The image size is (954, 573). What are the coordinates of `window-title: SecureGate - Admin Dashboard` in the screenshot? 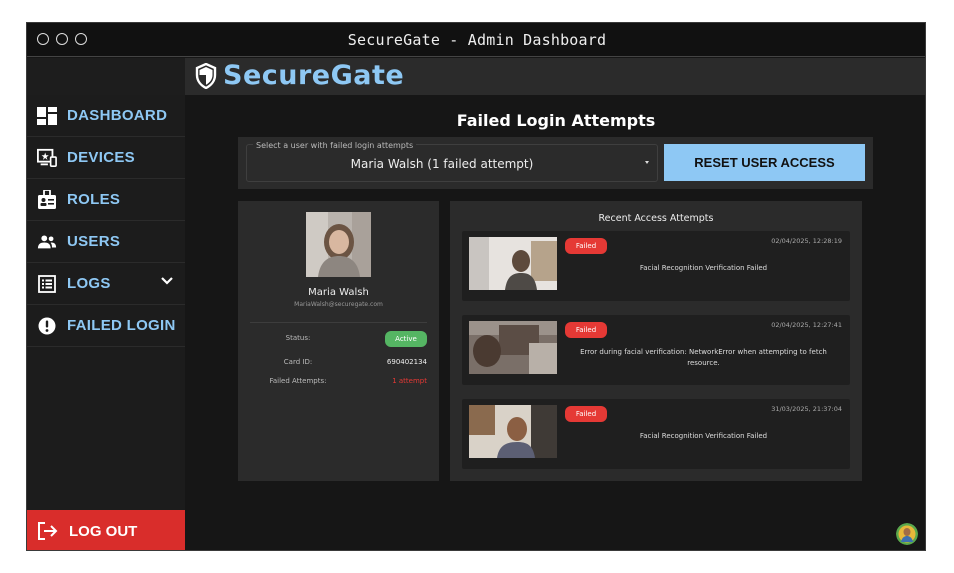 It's located at (477, 40).